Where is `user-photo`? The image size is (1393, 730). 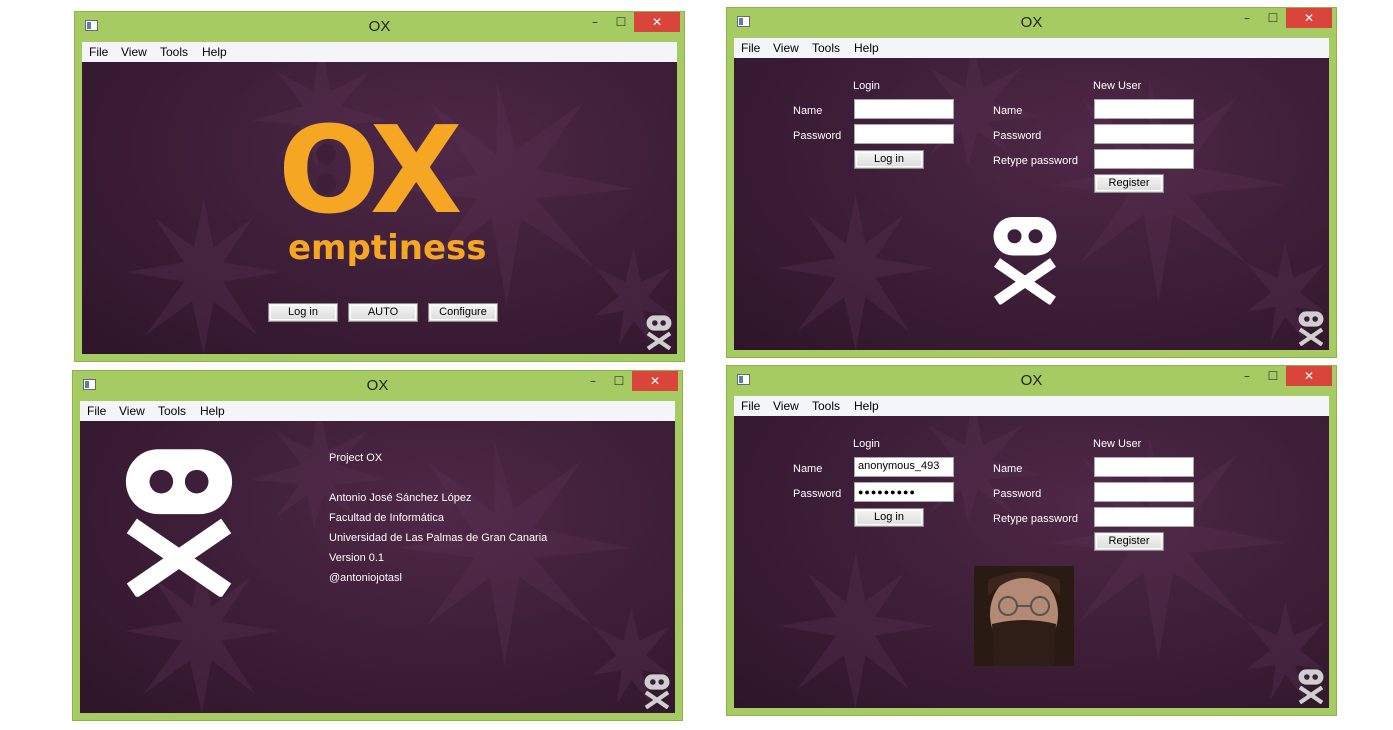
user-photo is located at coordinates (1024, 616).